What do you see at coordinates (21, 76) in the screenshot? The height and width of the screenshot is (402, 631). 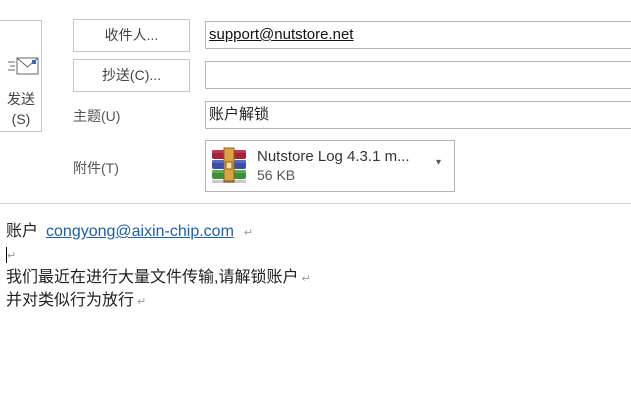 I see `send-button: 发送 (S)` at bounding box center [21, 76].